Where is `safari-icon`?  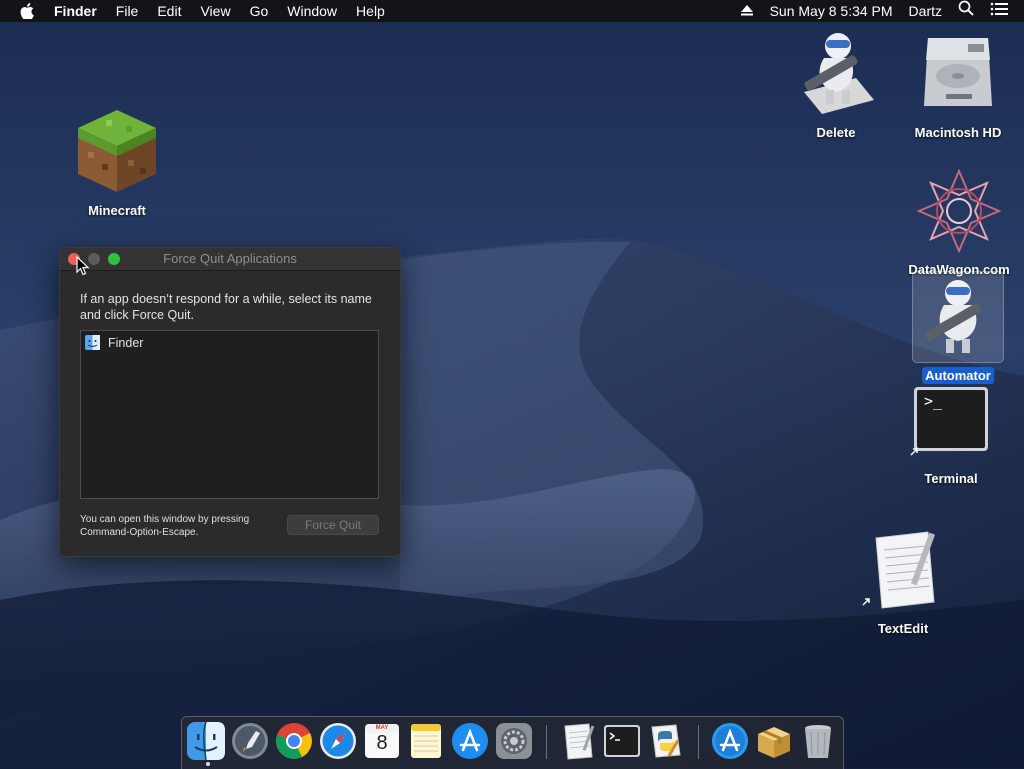
safari-icon is located at coordinates (338, 741).